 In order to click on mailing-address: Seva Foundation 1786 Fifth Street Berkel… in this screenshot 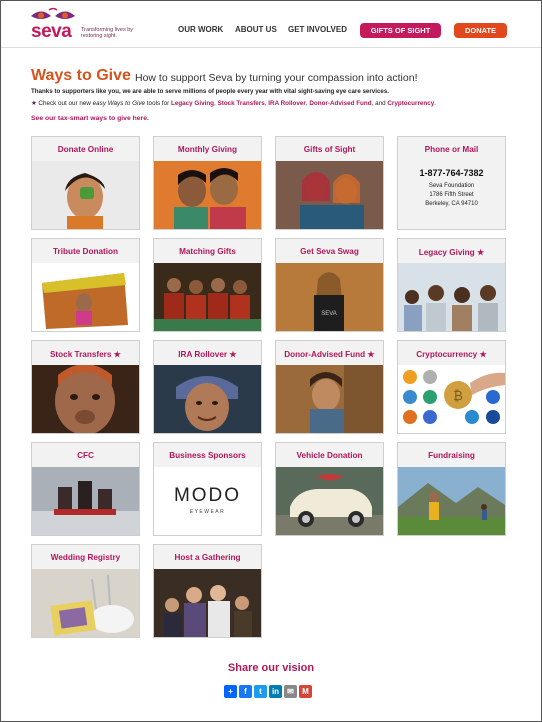, I will do `click(451, 195)`.